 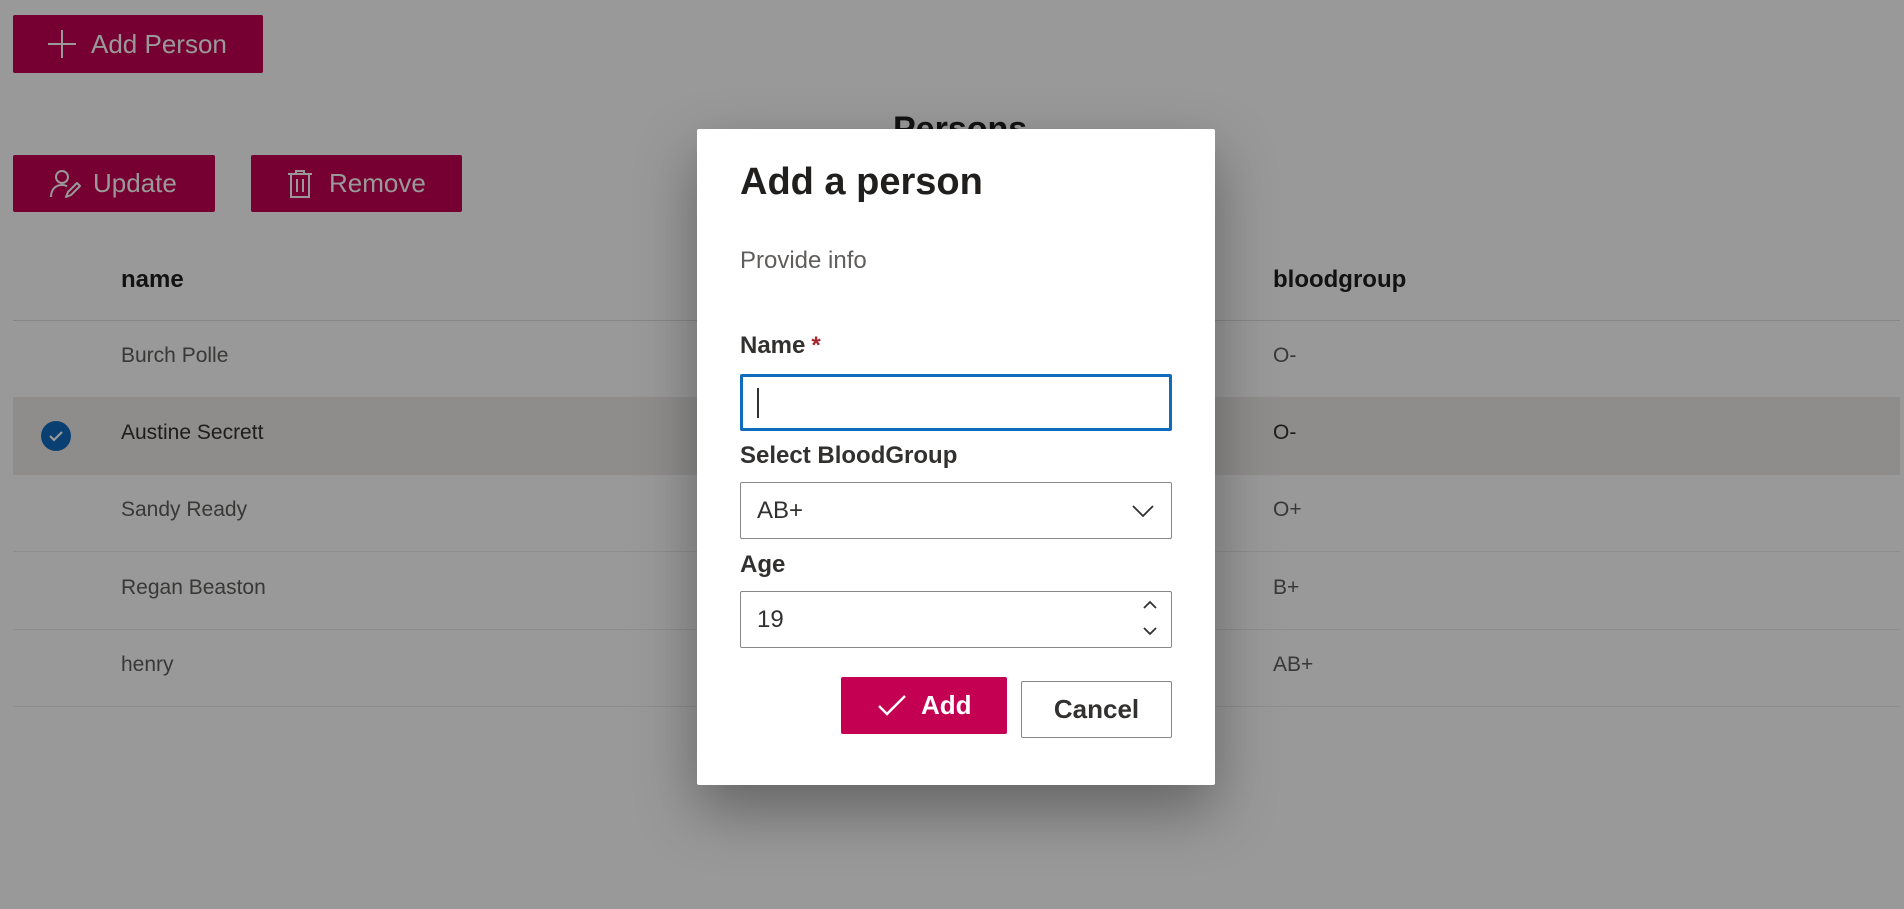 What do you see at coordinates (956, 619) in the screenshot?
I see `age-spin-input: 19` at bounding box center [956, 619].